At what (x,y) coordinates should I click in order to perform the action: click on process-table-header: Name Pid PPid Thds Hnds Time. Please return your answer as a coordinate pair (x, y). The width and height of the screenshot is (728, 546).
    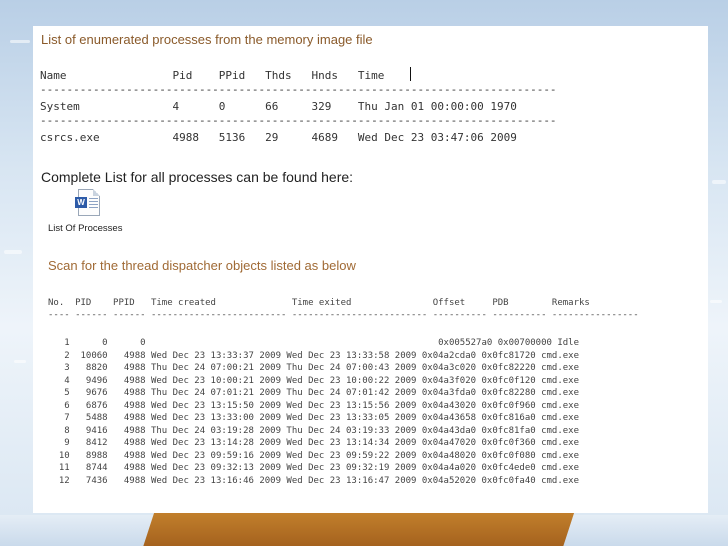
    Looking at the image, I should click on (212, 75).